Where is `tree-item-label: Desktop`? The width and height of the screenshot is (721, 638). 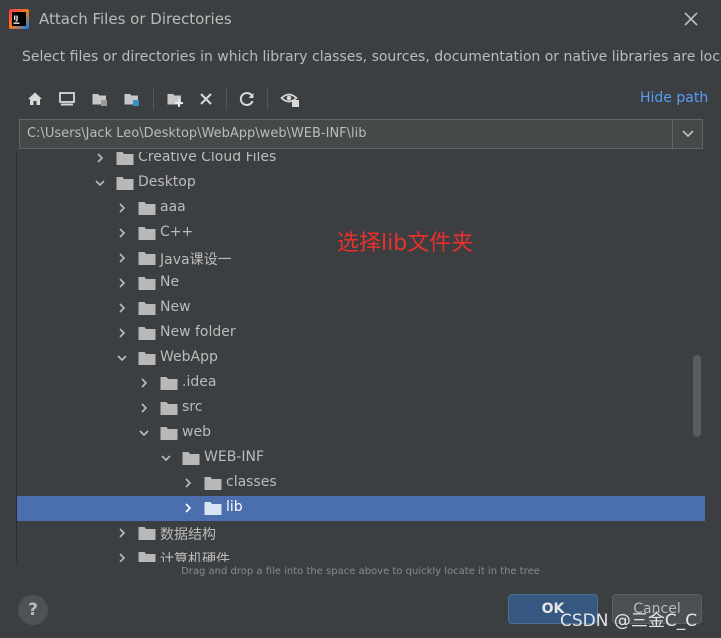
tree-item-label: Desktop is located at coordinates (167, 182).